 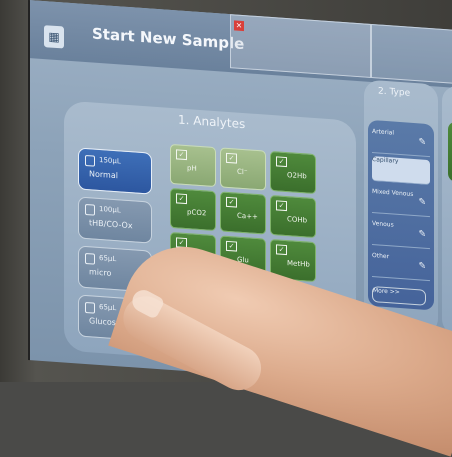 I want to click on type-item-capillary: Capillary, so click(x=401, y=171).